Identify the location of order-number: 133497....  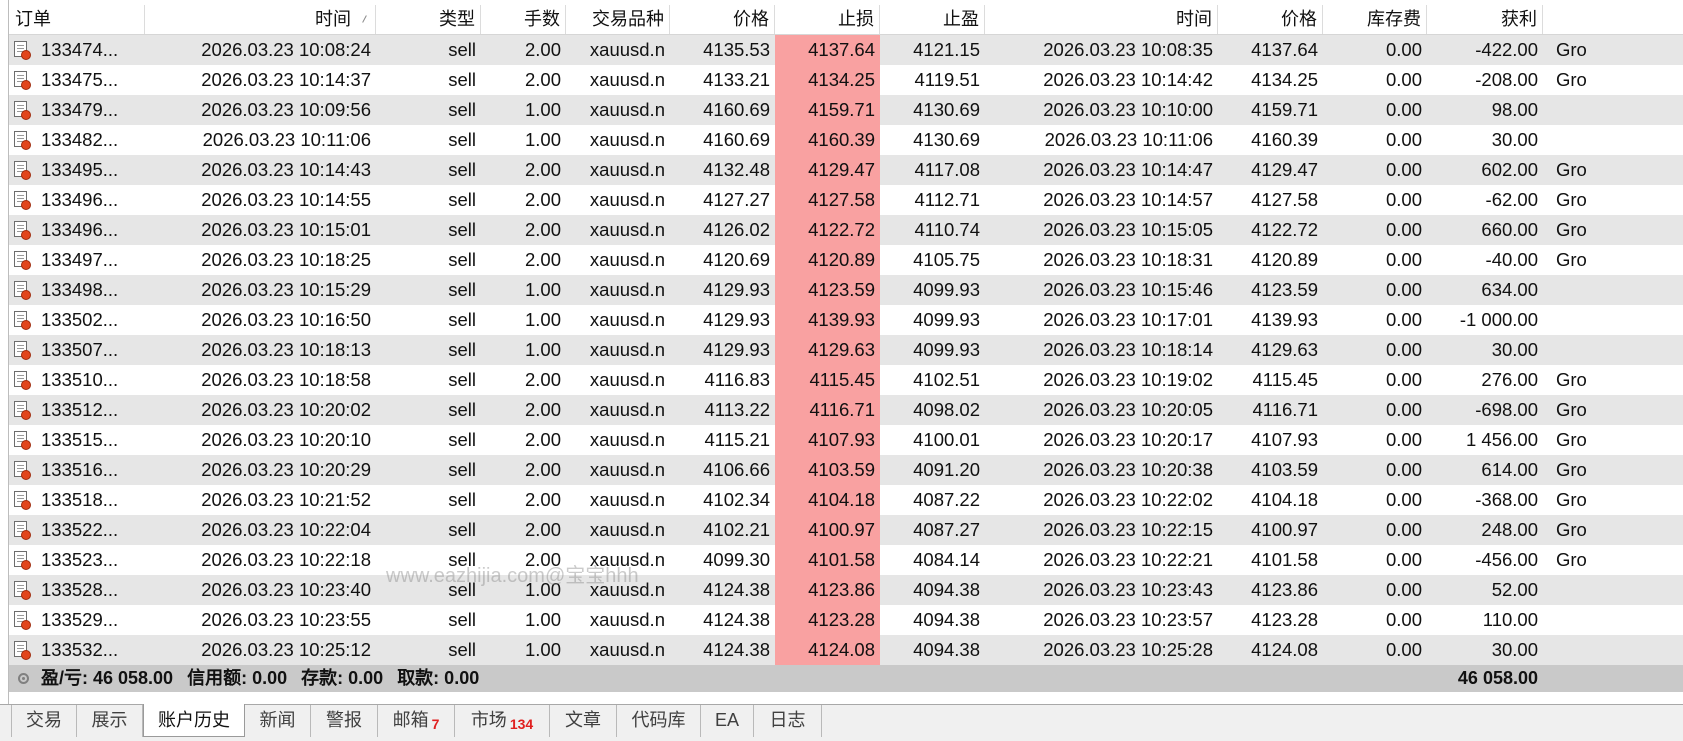
(80, 259).